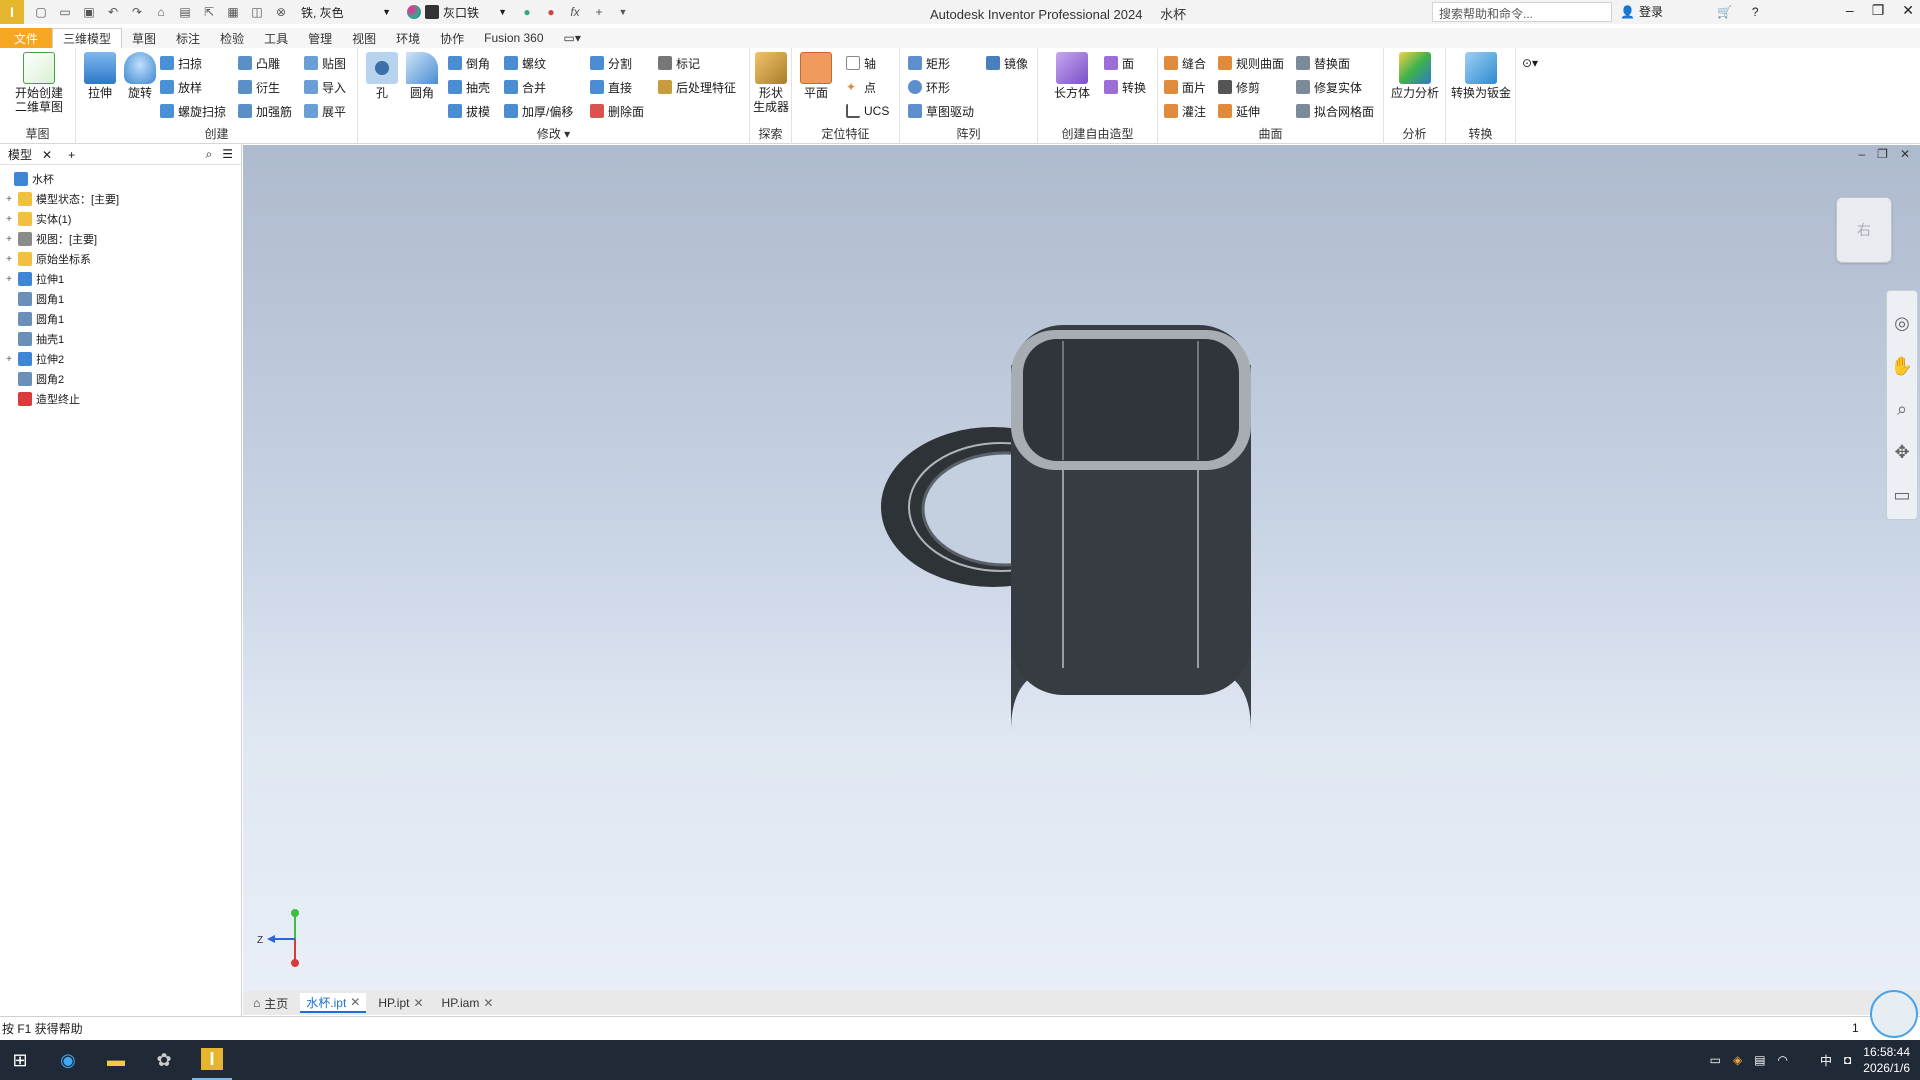  Describe the element at coordinates (20, 154) in the screenshot. I see `browser-tab-model: 模型` at that location.